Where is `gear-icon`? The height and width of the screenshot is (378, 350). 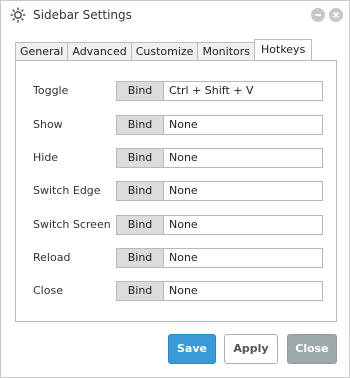 gear-icon is located at coordinates (18, 15).